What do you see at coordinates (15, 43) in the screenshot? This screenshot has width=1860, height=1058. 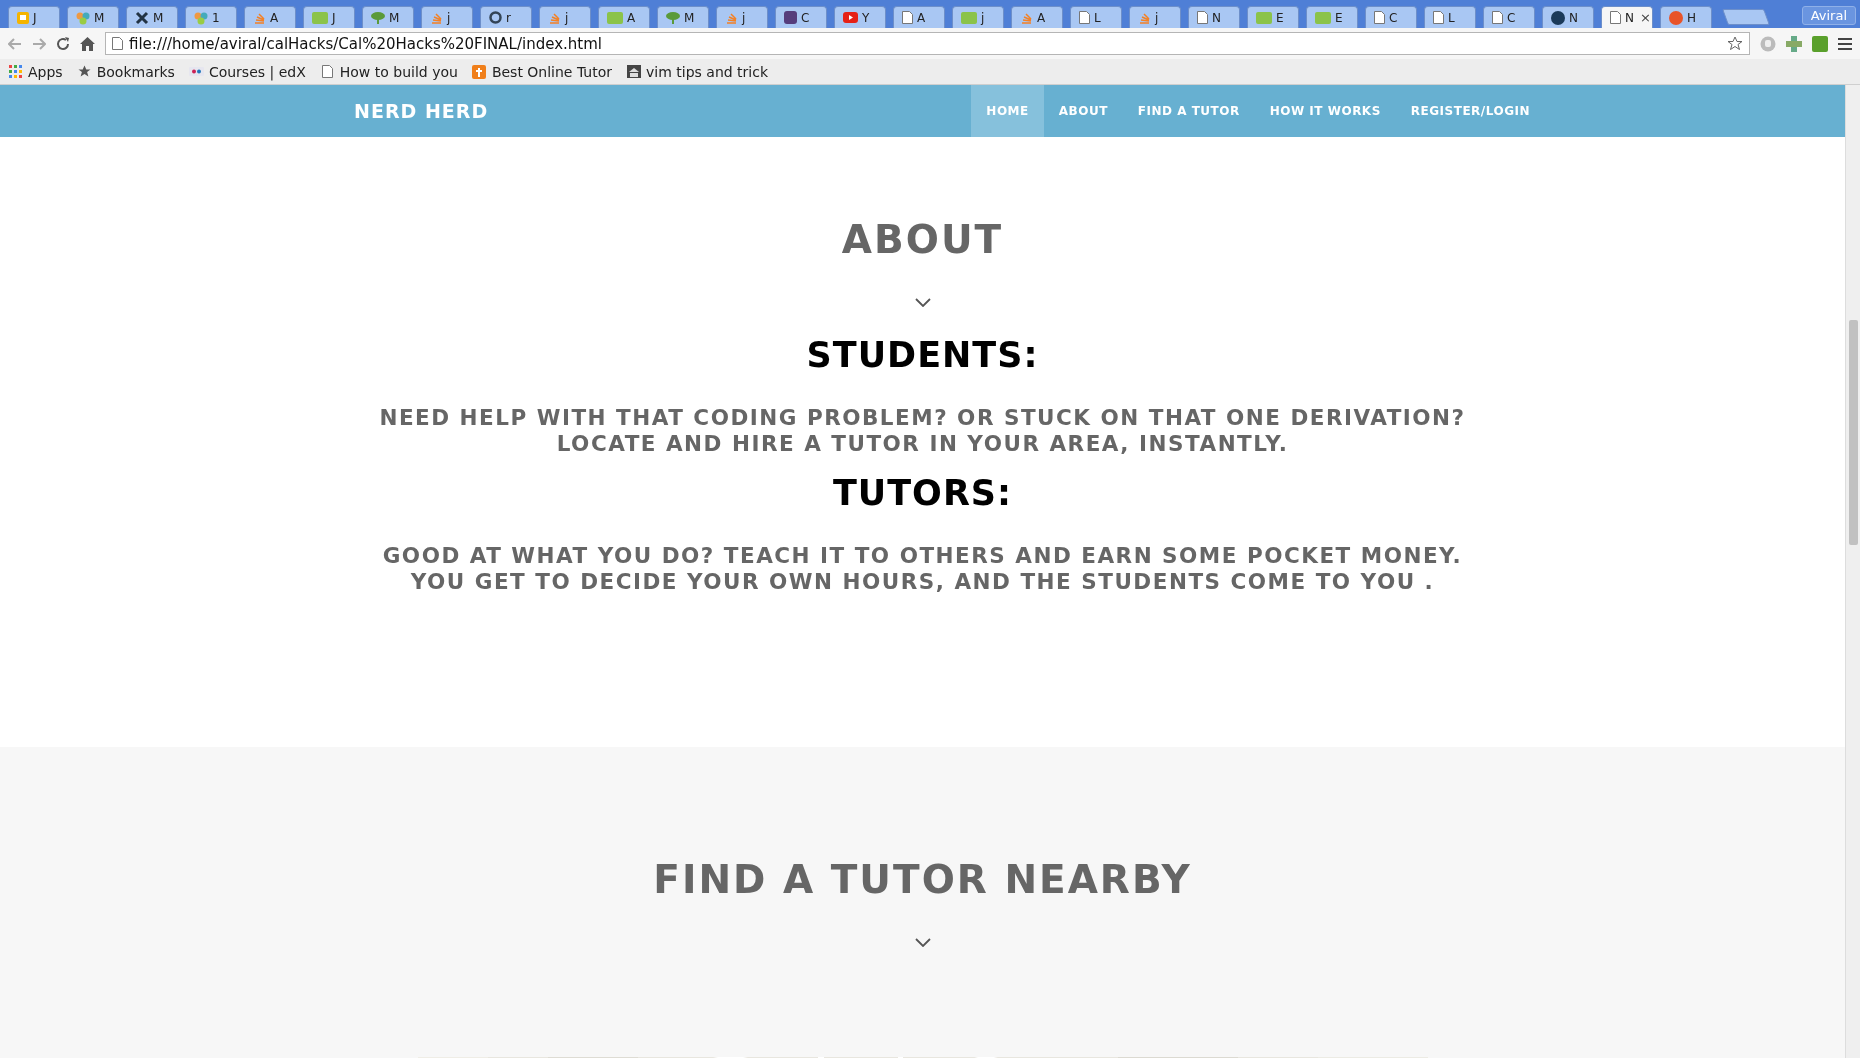 I see `back-icon` at bounding box center [15, 43].